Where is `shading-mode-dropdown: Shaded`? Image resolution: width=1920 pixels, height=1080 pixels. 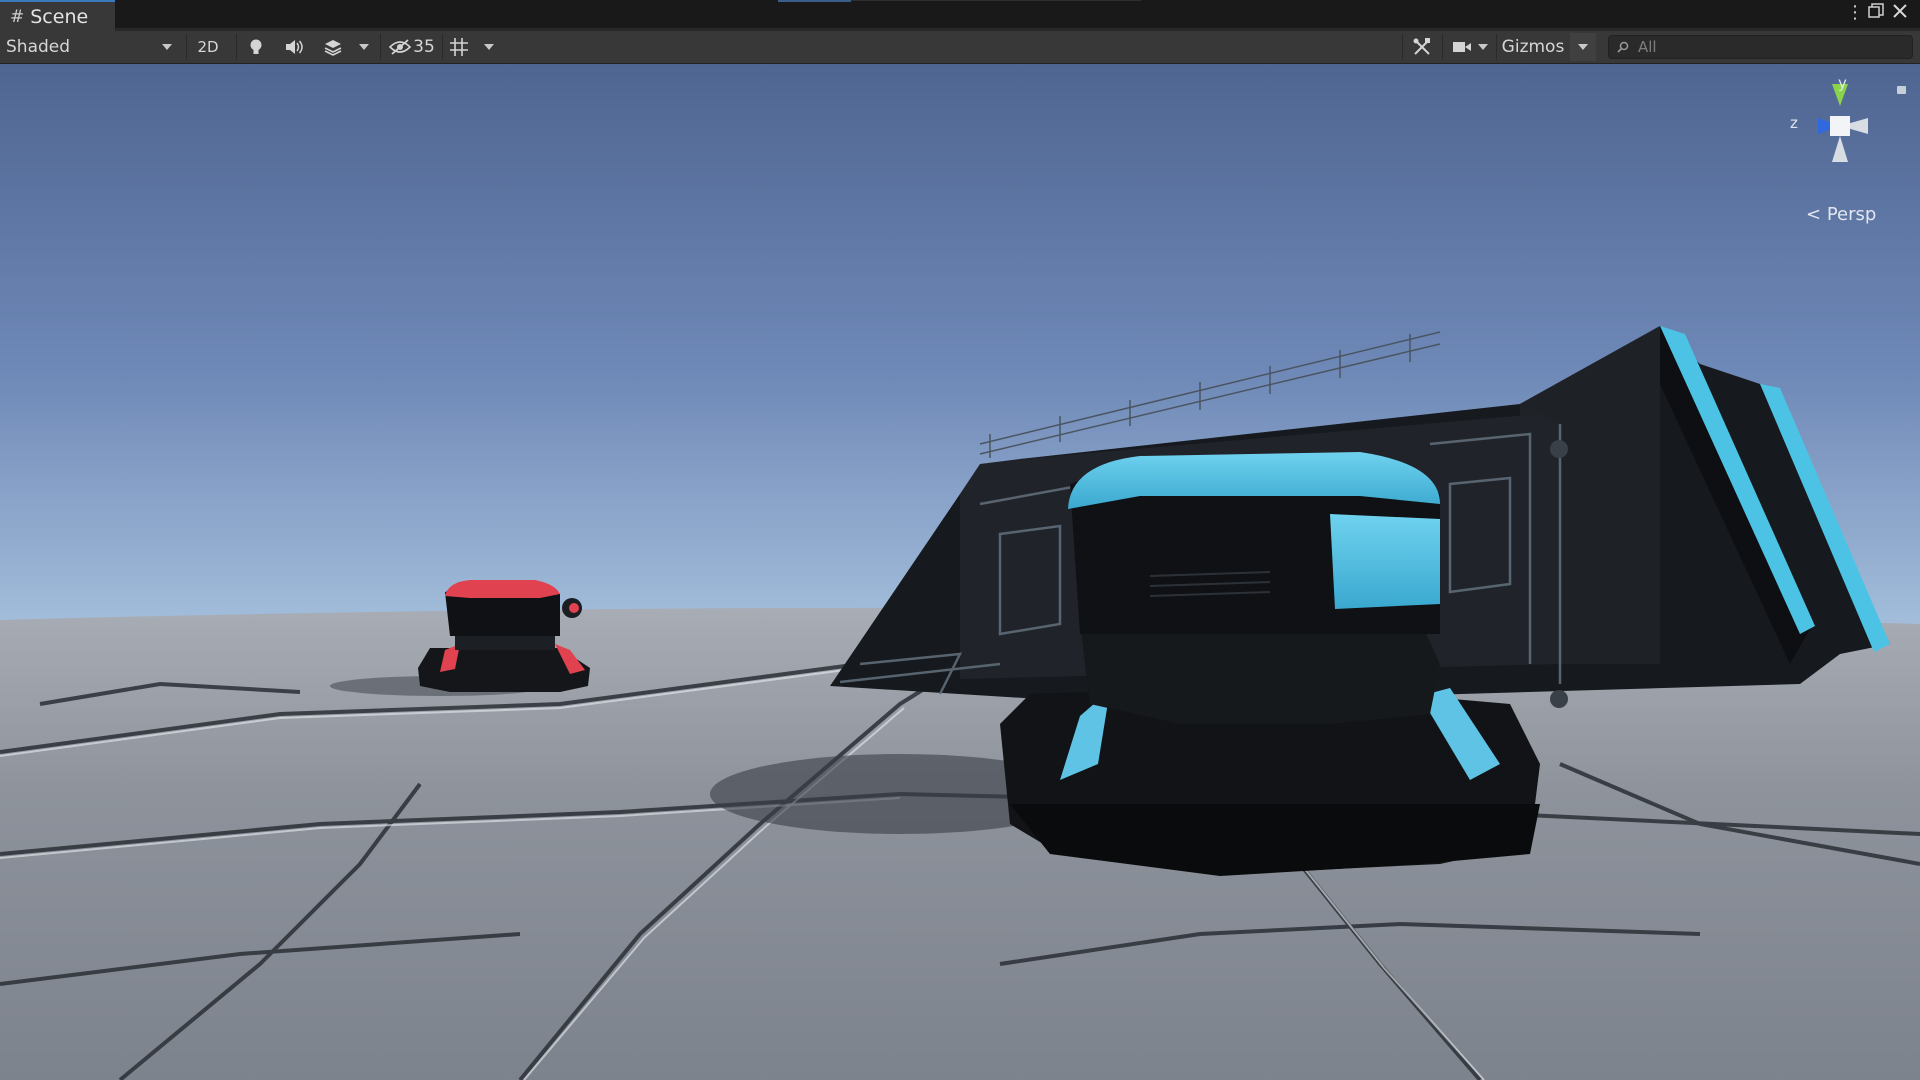 shading-mode-dropdown: Shaded is located at coordinates (90, 47).